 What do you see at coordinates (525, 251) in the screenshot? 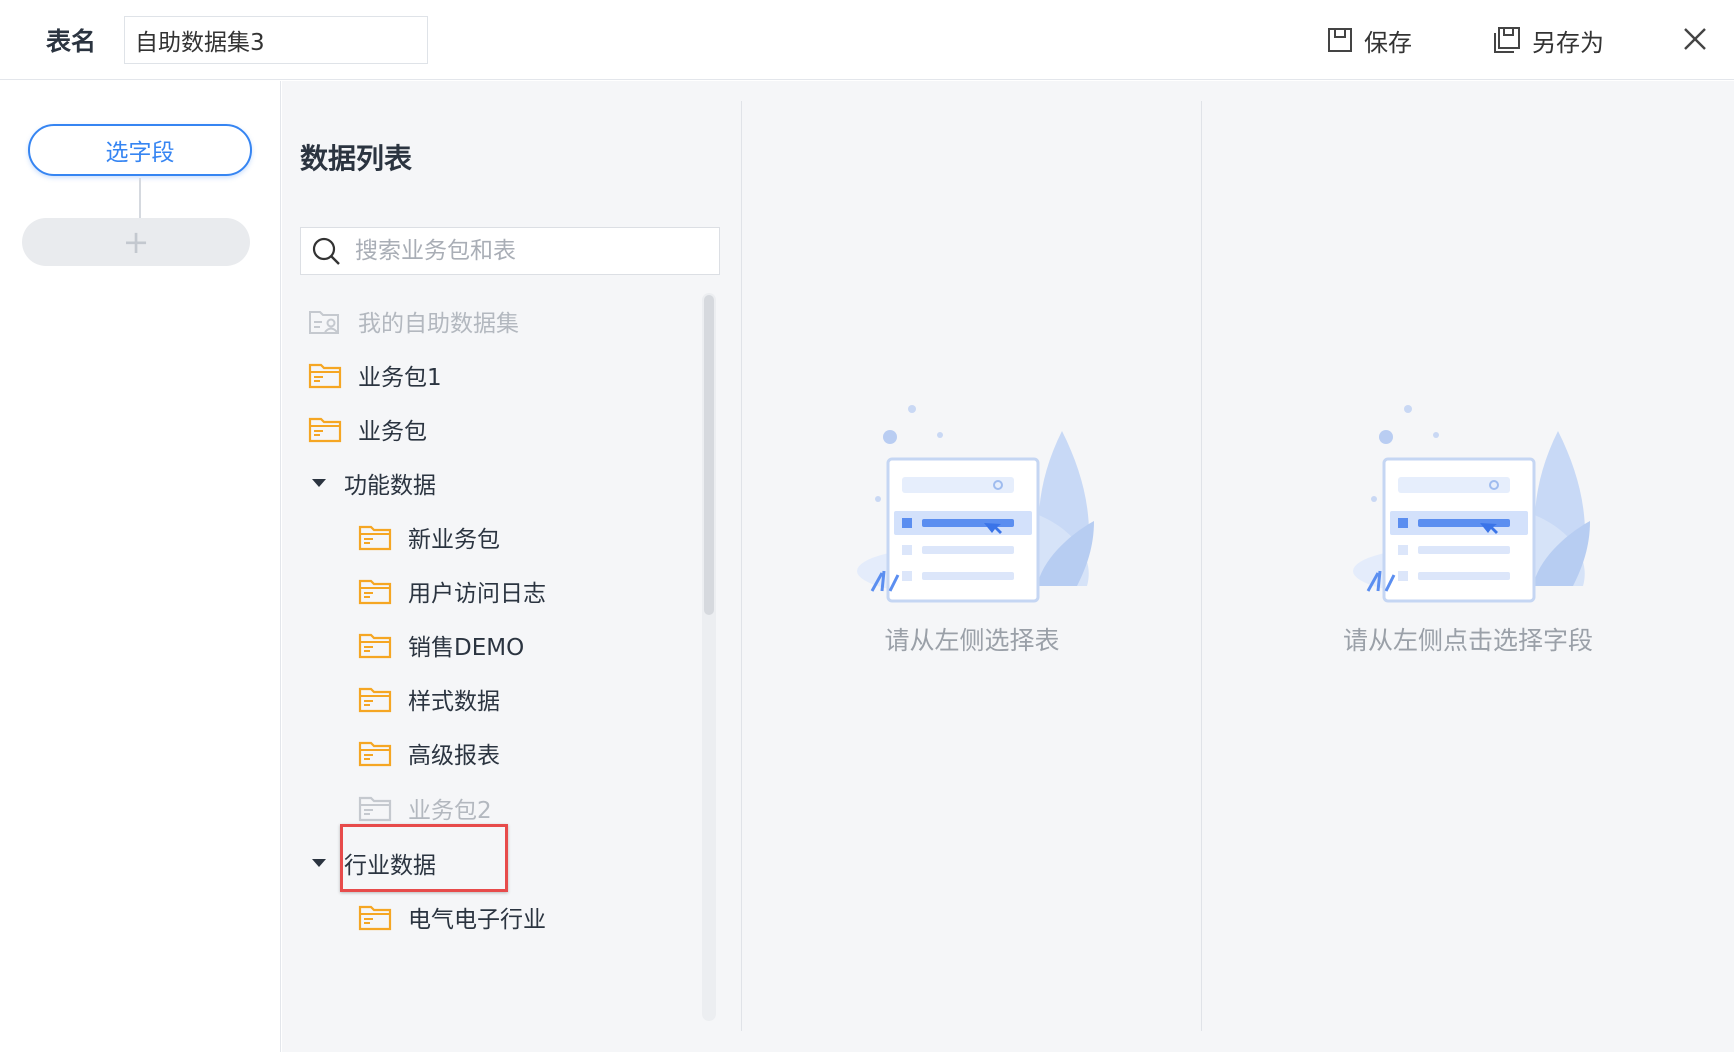
I see `search-input` at bounding box center [525, 251].